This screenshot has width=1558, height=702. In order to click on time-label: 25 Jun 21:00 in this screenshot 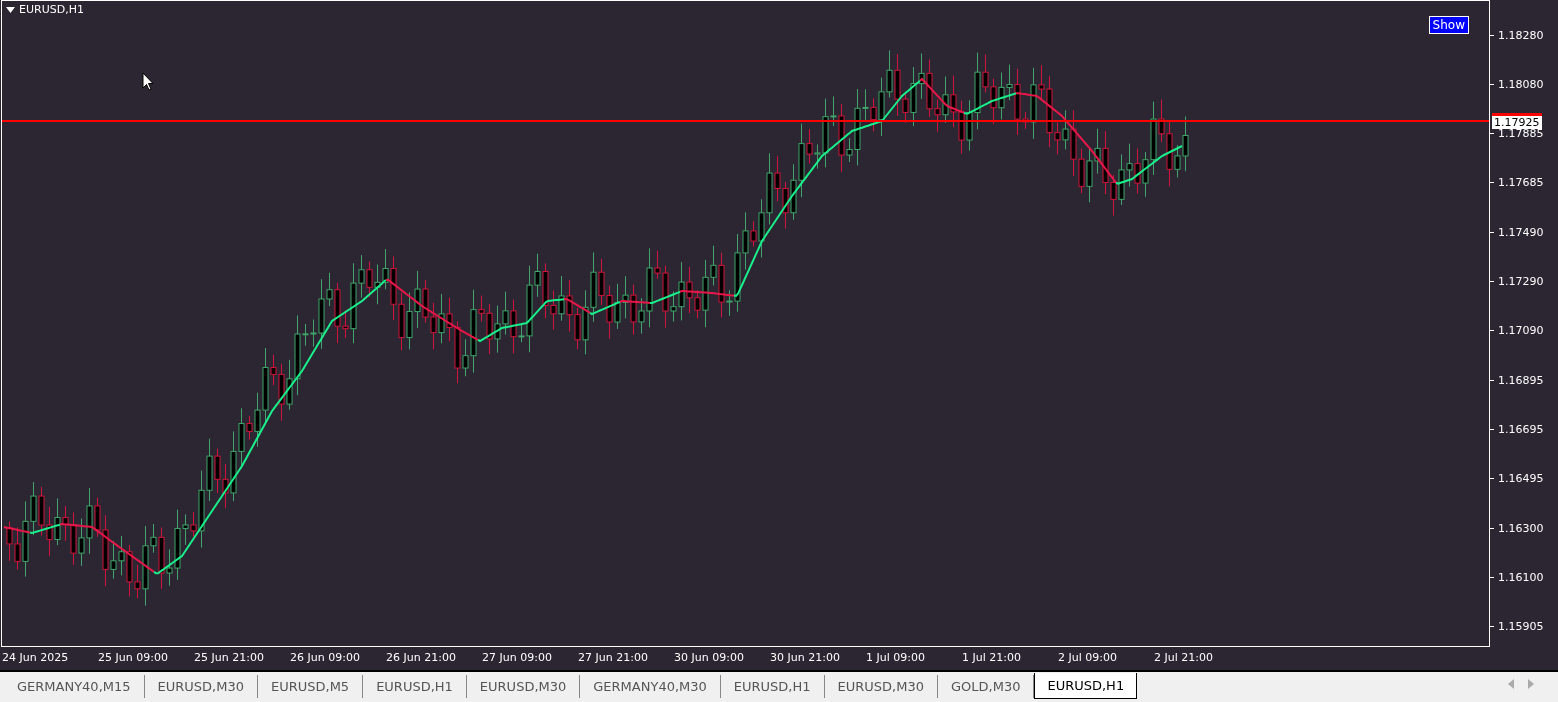, I will do `click(229, 658)`.